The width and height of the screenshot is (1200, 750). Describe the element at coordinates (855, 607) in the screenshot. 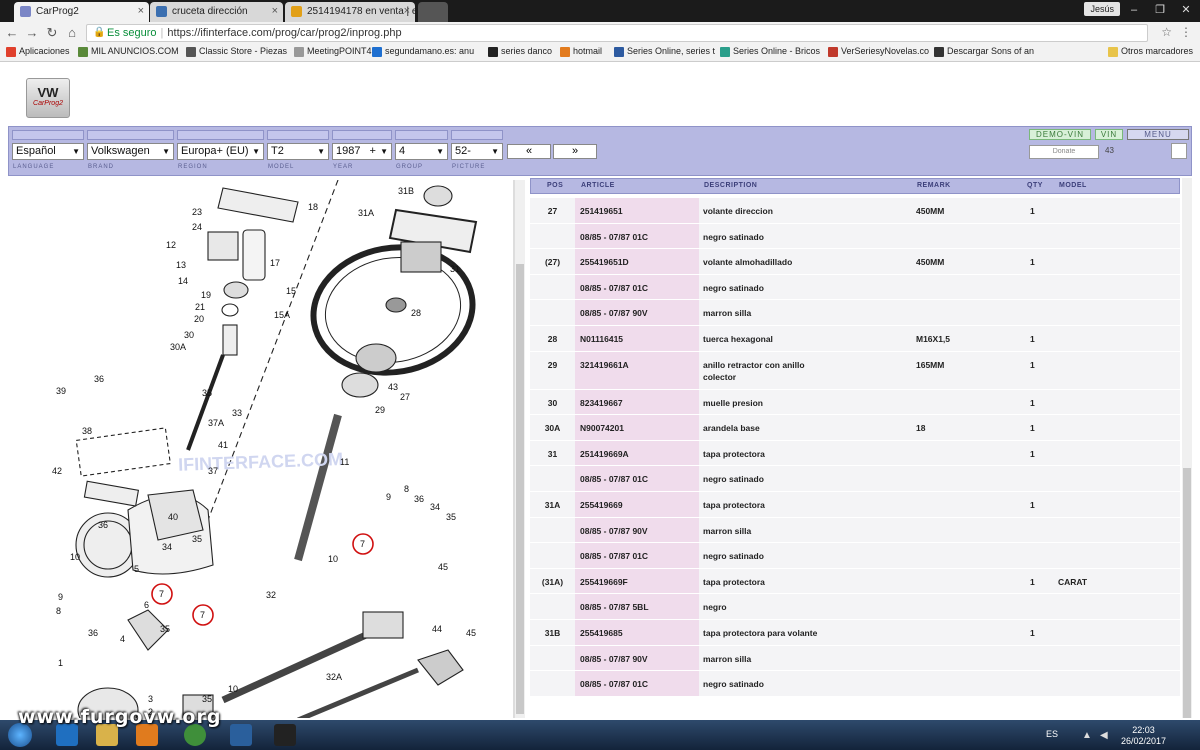

I see `table-row: 08/85 - 07/87 5BL negro` at that location.